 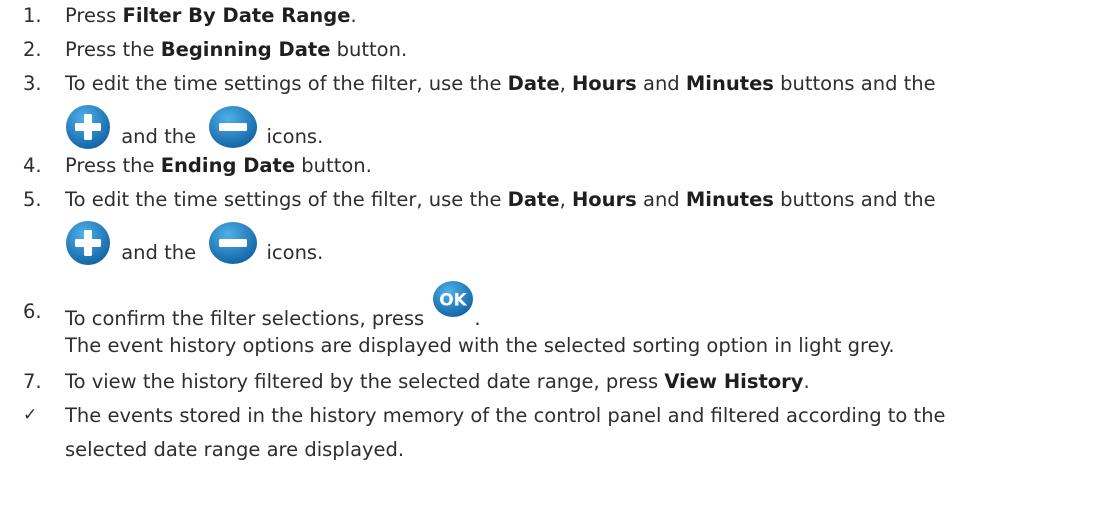 What do you see at coordinates (32, 83) in the screenshot?
I see `step-number: 3.` at bounding box center [32, 83].